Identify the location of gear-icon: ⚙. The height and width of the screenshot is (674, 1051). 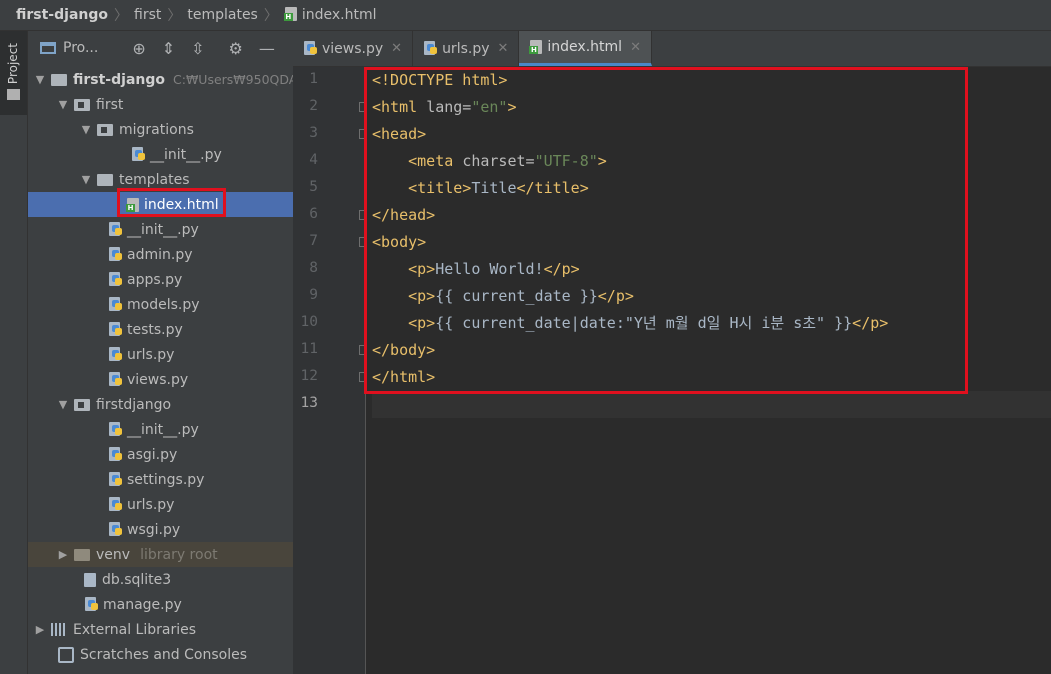
(236, 48).